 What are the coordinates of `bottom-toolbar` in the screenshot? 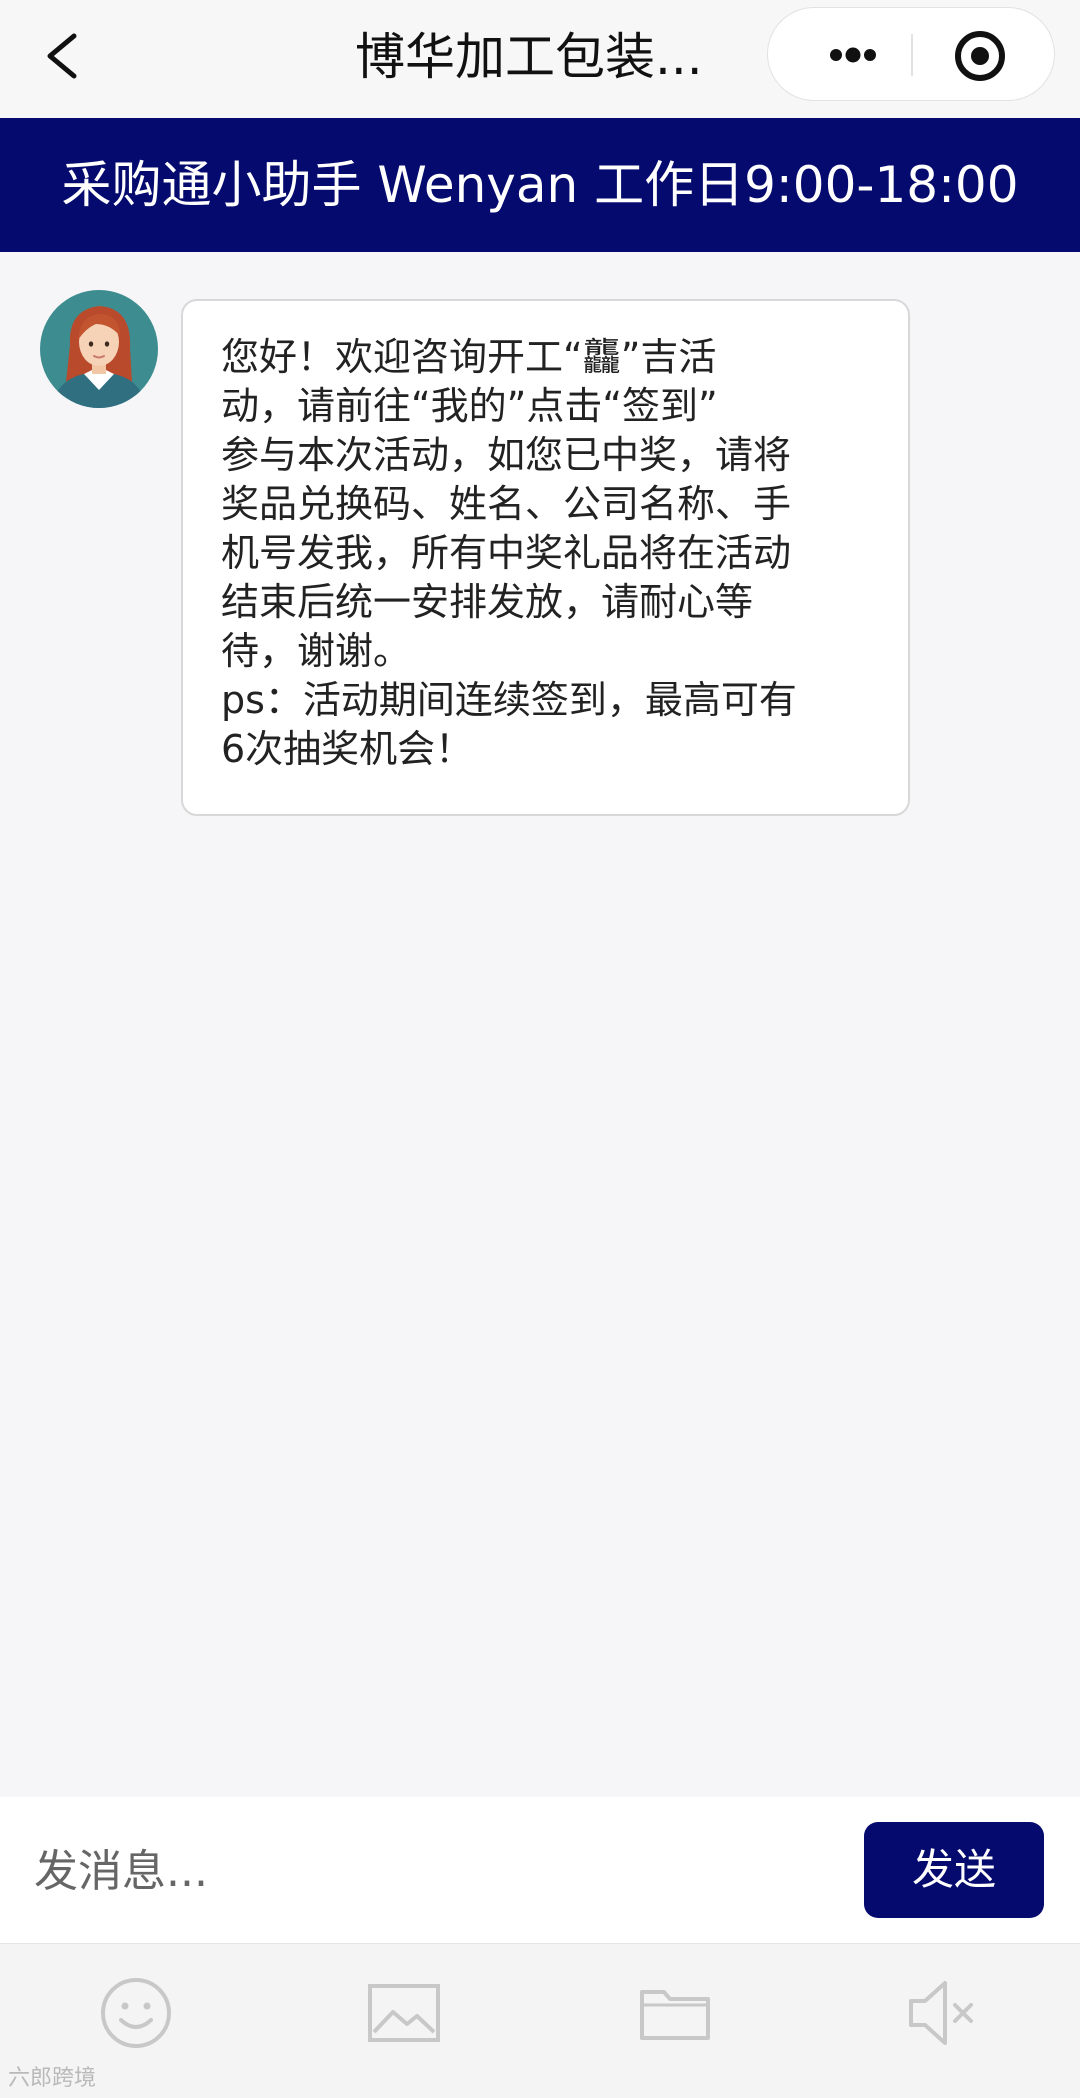 It's located at (540, 2020).